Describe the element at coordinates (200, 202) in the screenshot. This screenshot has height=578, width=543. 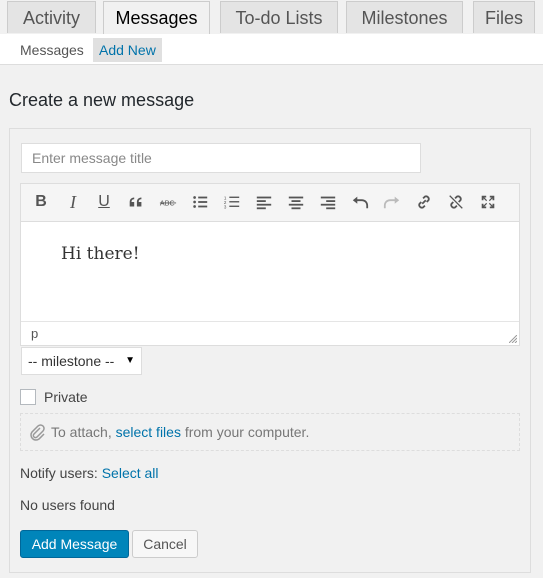
I see `bullet-list-icon` at that location.